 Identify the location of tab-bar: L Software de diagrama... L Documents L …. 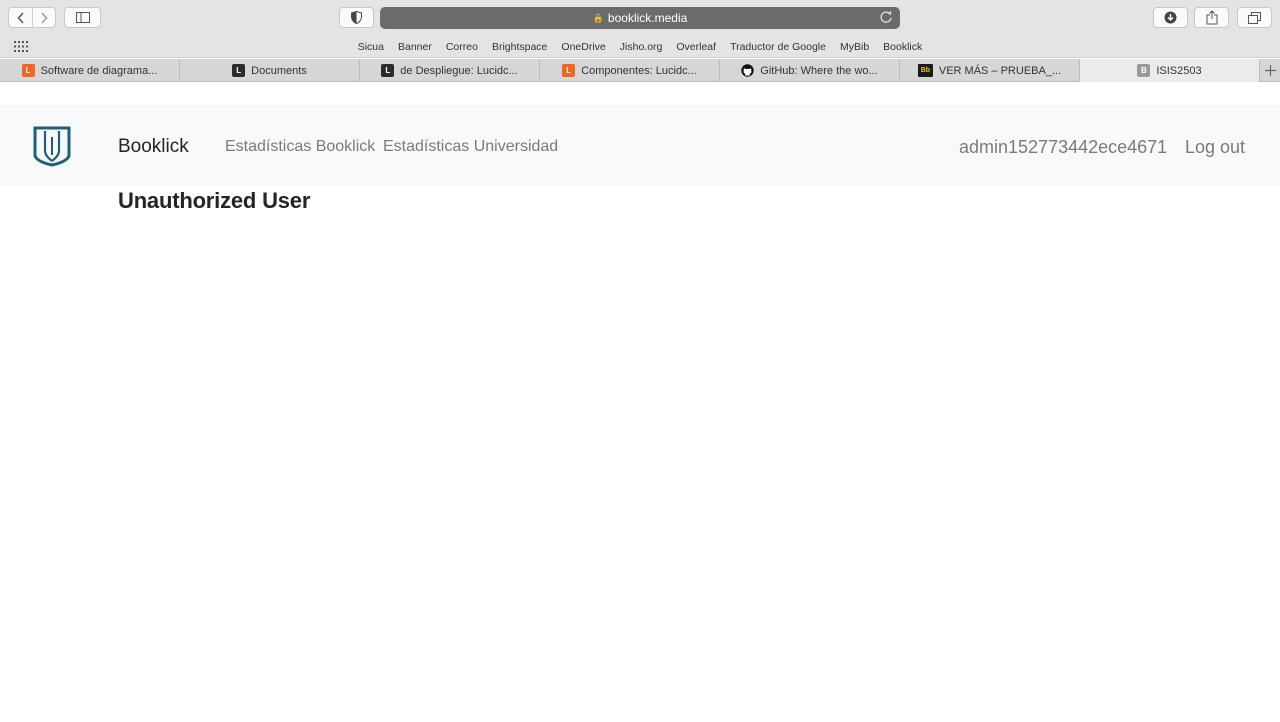
(640, 70).